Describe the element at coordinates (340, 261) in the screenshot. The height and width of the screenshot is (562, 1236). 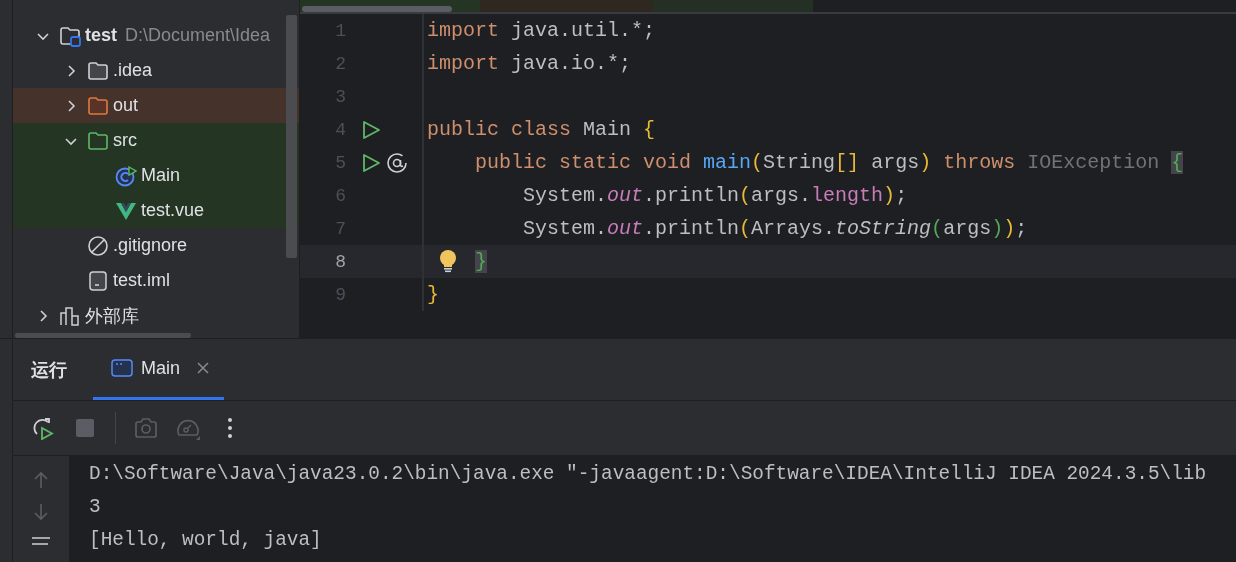
I see `line-number: 8` at that location.